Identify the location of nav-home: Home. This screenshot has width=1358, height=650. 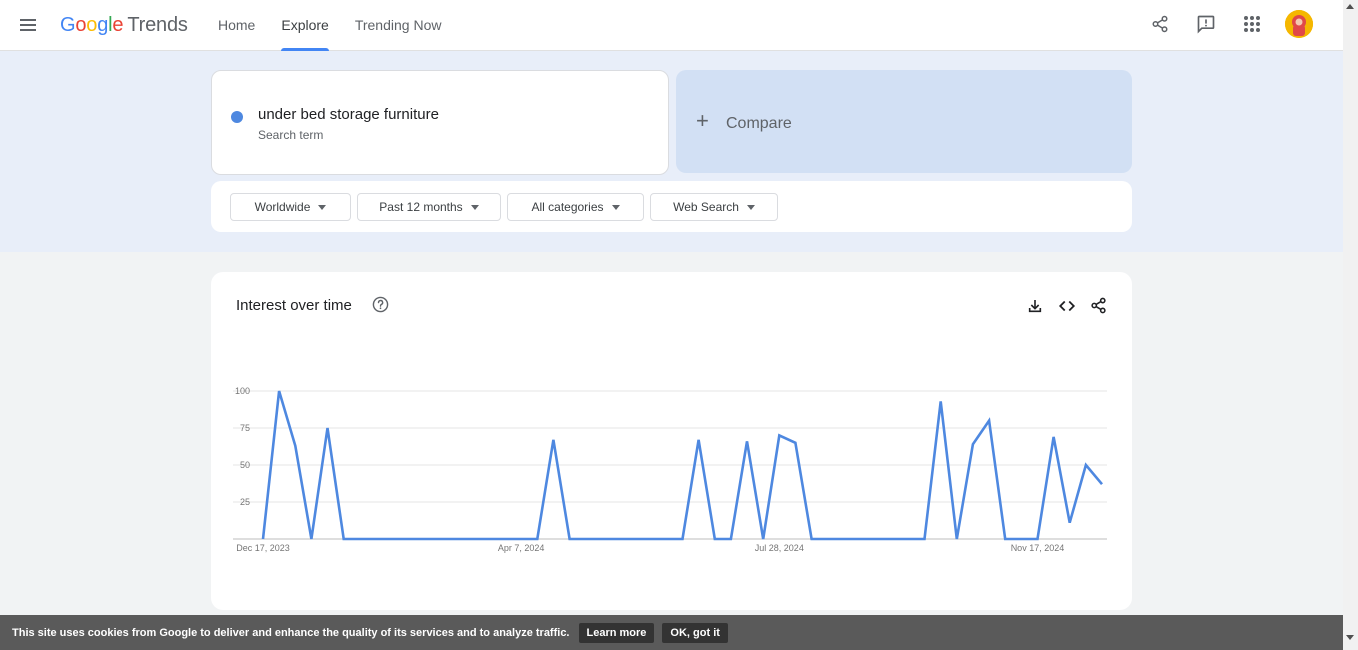
(236, 25).